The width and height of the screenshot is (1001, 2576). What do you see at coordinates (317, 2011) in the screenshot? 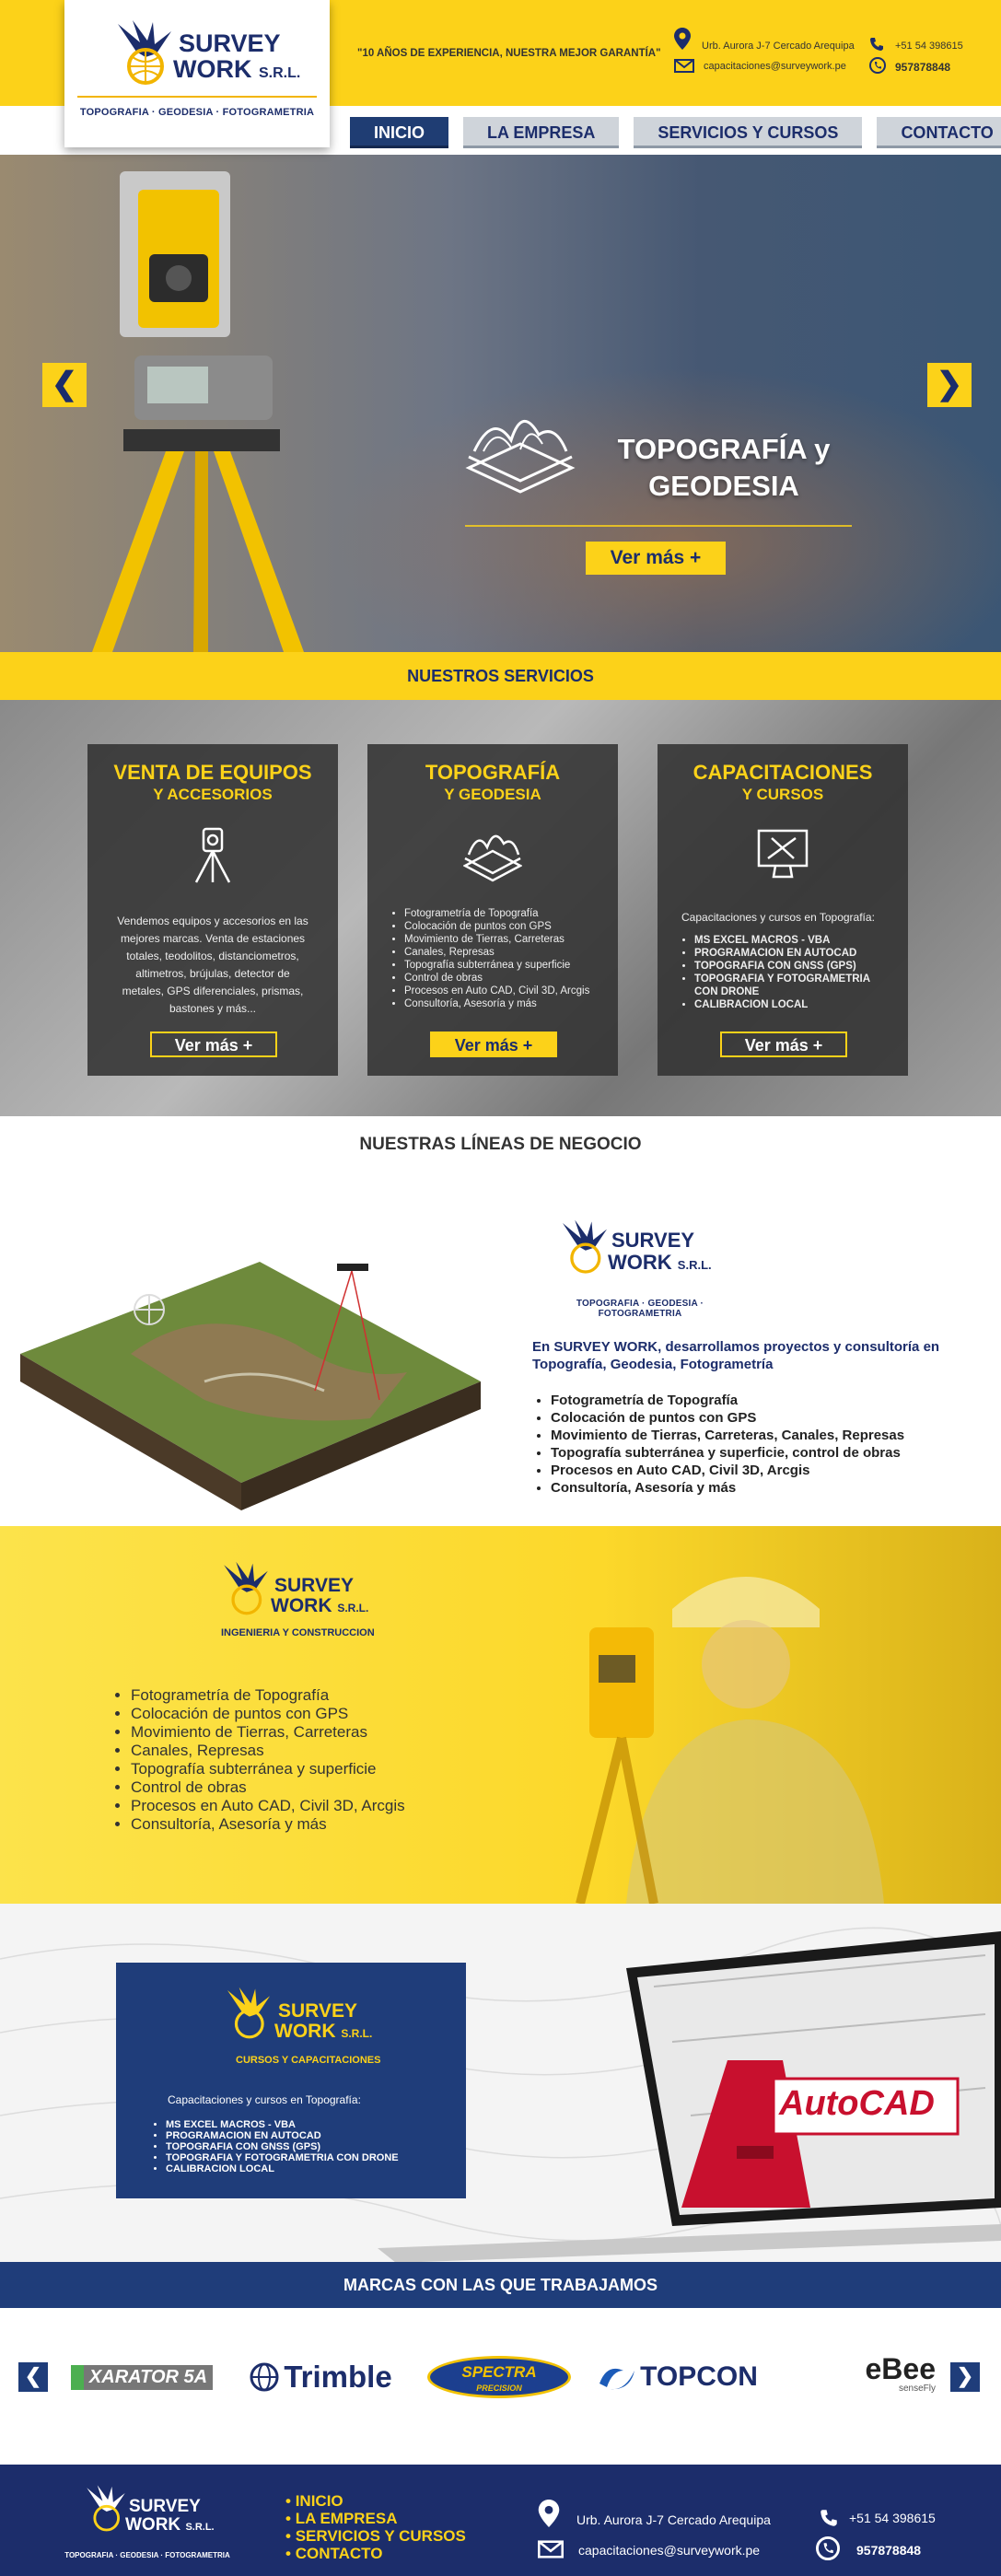
I see `courses-logo-name-line1: SURVEY` at bounding box center [317, 2011].